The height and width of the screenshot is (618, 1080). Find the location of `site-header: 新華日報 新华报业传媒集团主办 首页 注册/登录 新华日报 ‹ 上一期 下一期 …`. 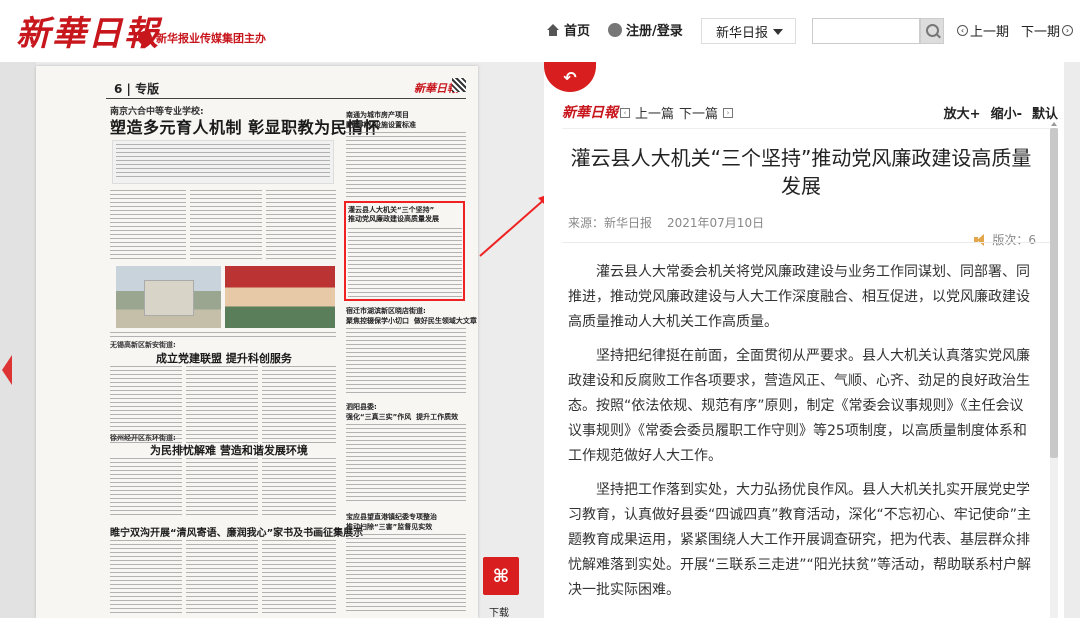

site-header: 新華日報 新华报业传媒集团主办 首页 注册/登录 新华日报 ‹ 上一期 下一期 … is located at coordinates (540, 31).